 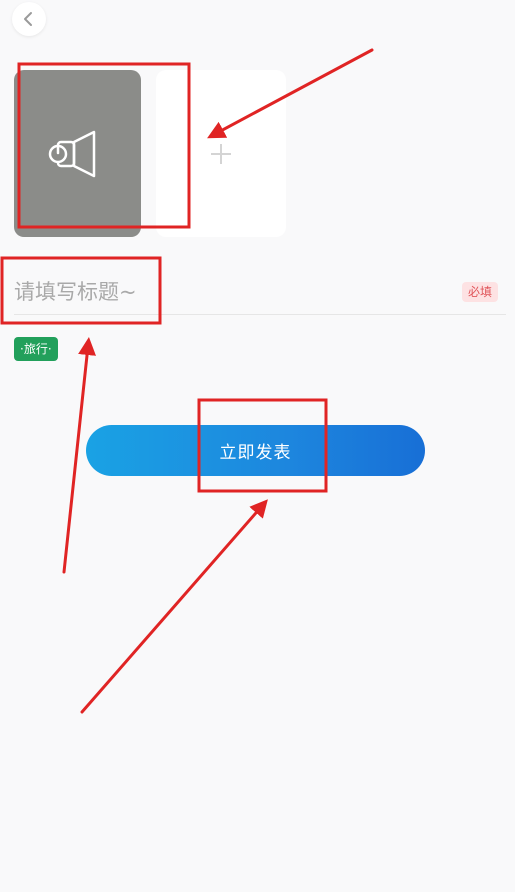 What do you see at coordinates (71, 153) in the screenshot?
I see `speaker-mouse-icon` at bounding box center [71, 153].